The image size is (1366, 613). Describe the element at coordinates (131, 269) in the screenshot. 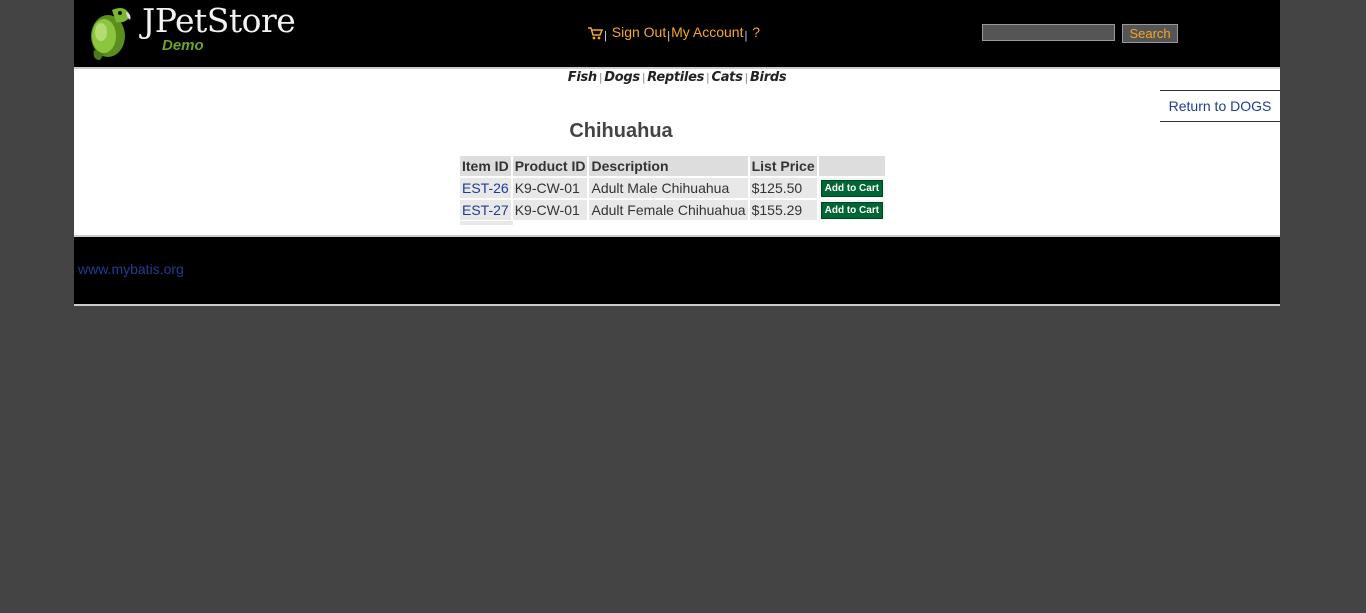

I see `mybatis-link: www.mybatis.org` at that location.